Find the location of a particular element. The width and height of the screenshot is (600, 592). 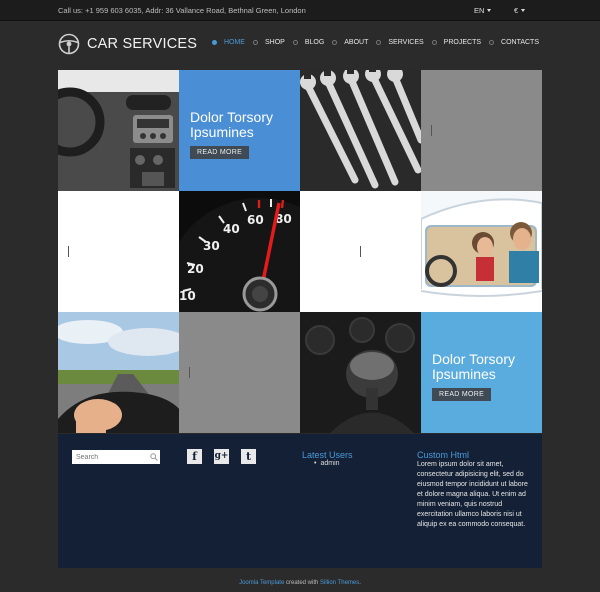

custom-html-heading: Custom Html is located at coordinates (443, 455).